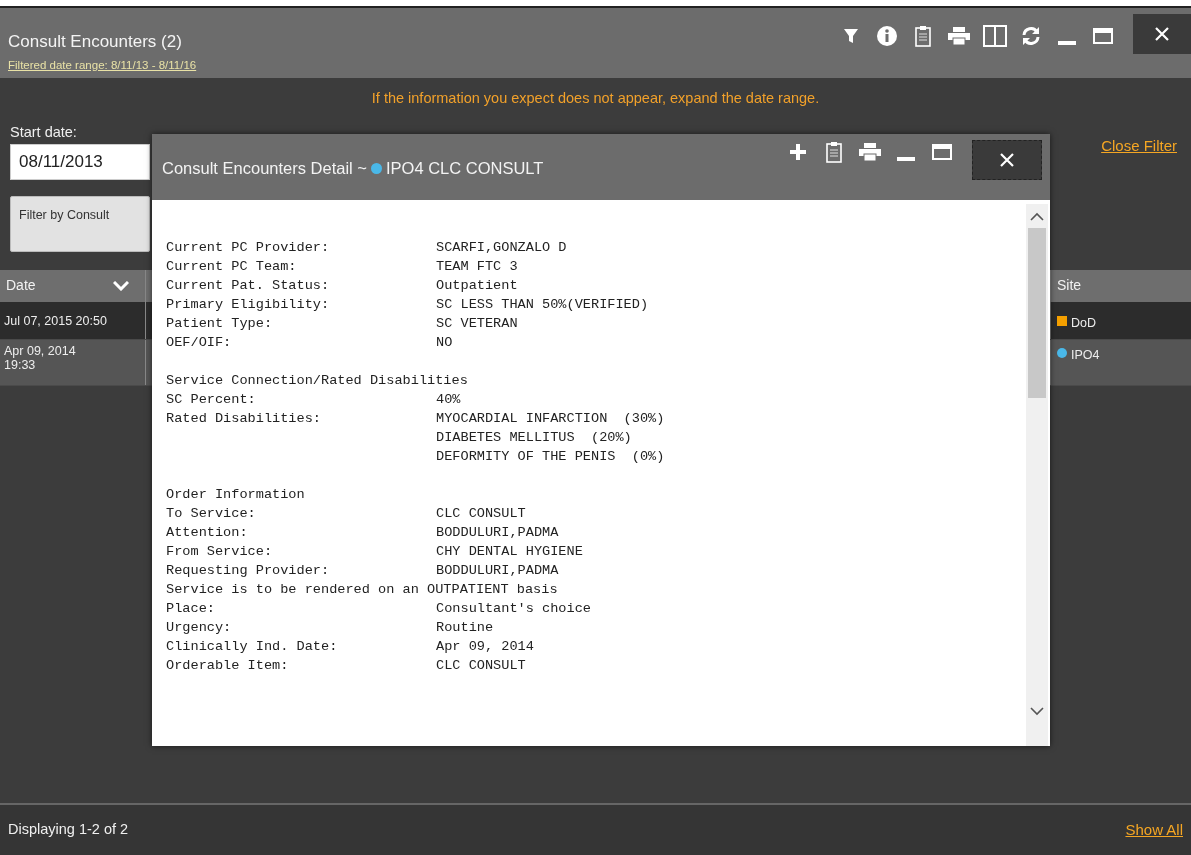 The width and height of the screenshot is (1191, 855). What do you see at coordinates (244, 419) in the screenshot?
I see `field-label: Rated Disabilities:` at bounding box center [244, 419].